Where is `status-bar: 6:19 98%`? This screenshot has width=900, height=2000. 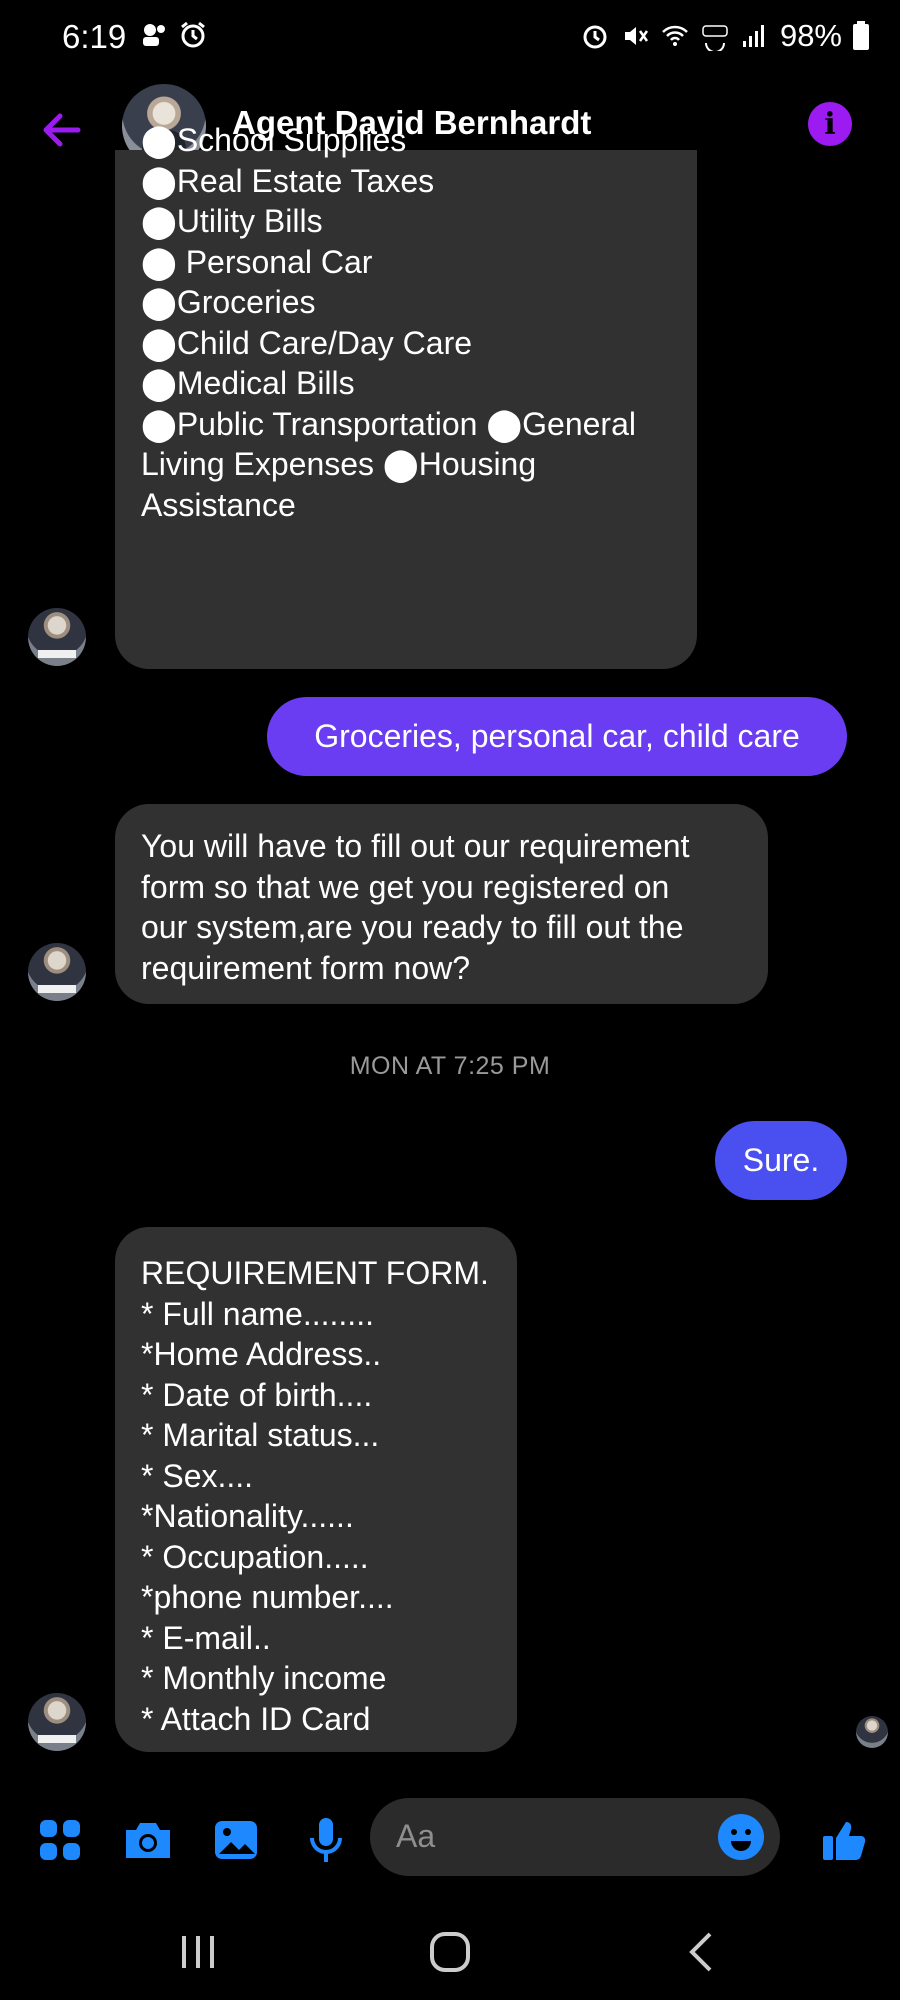 status-bar: 6:19 98% is located at coordinates (450, 38).